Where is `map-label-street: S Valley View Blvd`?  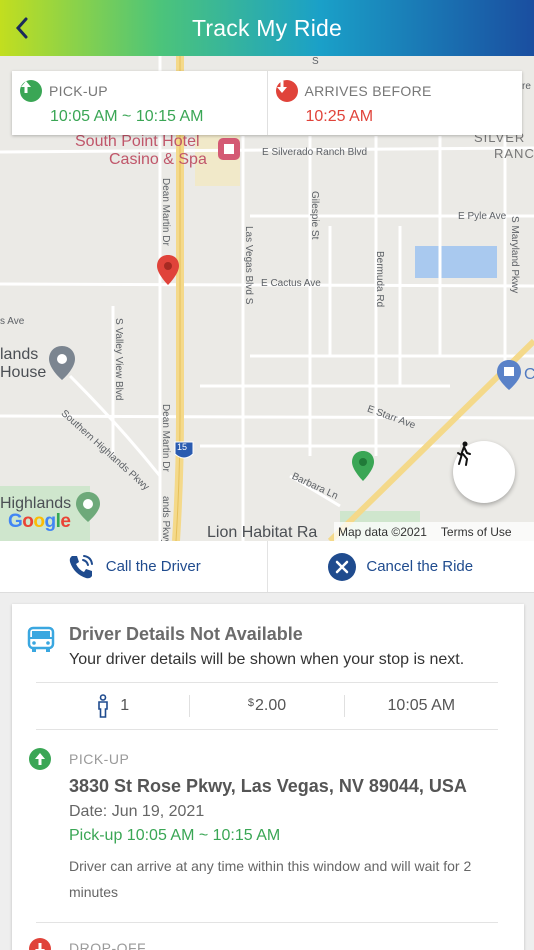 map-label-street: S Valley View Blvd is located at coordinates (118, 359).